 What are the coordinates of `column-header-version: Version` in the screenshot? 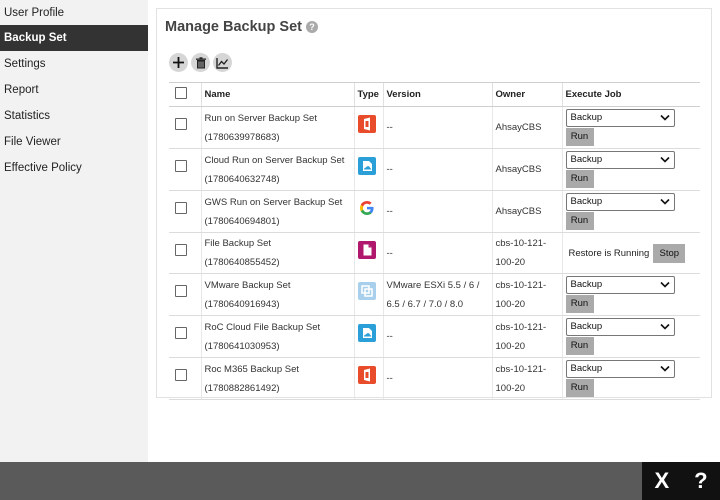 It's located at (437, 94).